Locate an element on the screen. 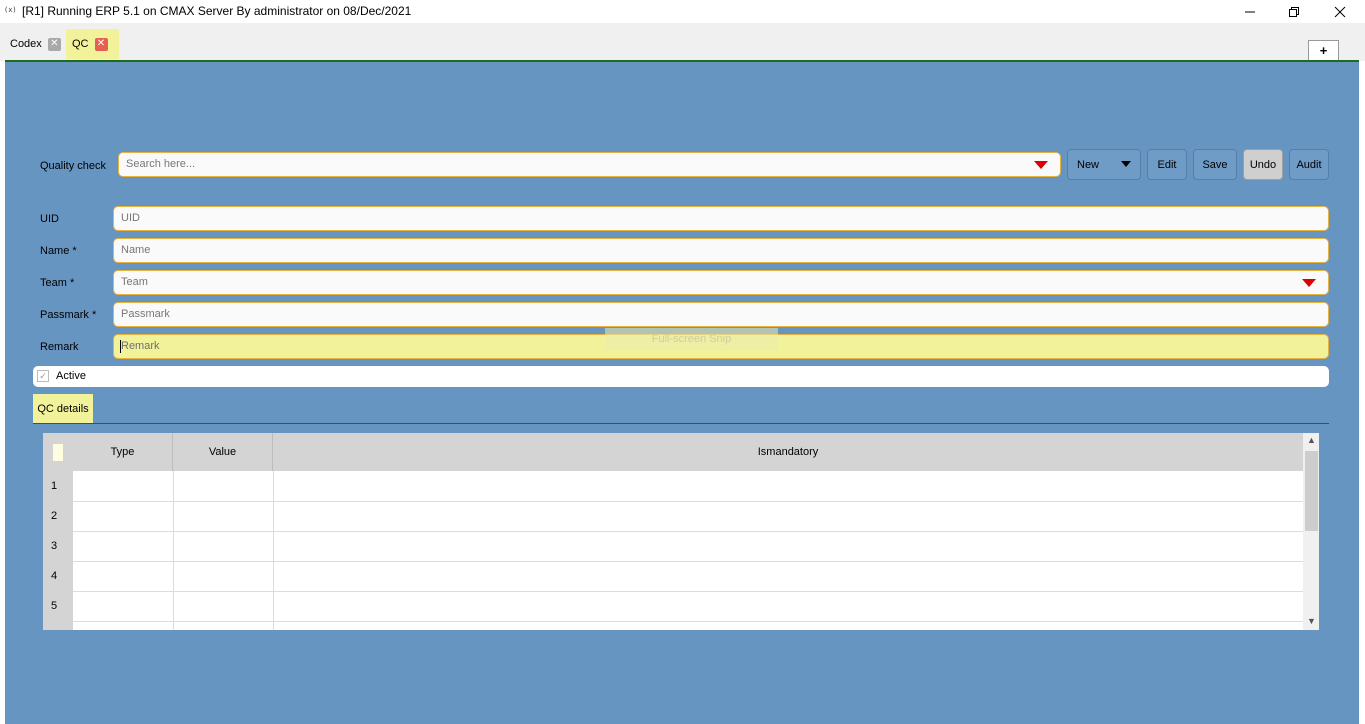 This screenshot has width=1365, height=724. minimize-button is located at coordinates (1250, 11).